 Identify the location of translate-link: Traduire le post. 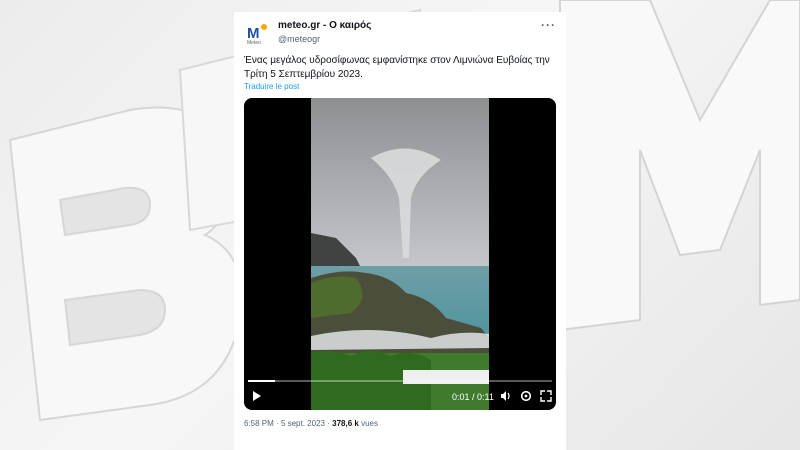
(271, 86).